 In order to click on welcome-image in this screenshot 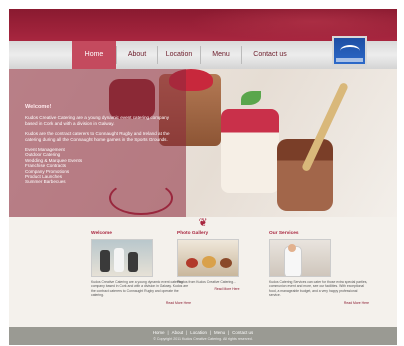, I will do `click(122, 258)`.